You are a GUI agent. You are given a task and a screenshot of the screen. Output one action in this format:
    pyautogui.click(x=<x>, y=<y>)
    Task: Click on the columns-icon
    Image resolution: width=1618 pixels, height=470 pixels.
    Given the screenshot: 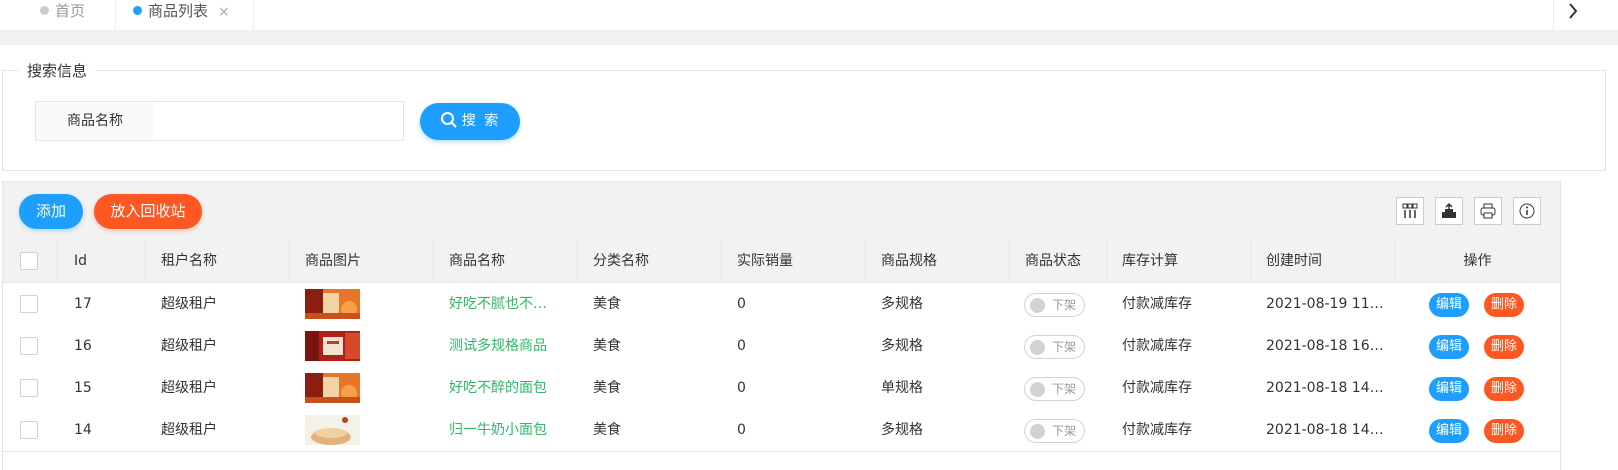 What is the action you would take?
    pyautogui.click(x=1410, y=210)
    